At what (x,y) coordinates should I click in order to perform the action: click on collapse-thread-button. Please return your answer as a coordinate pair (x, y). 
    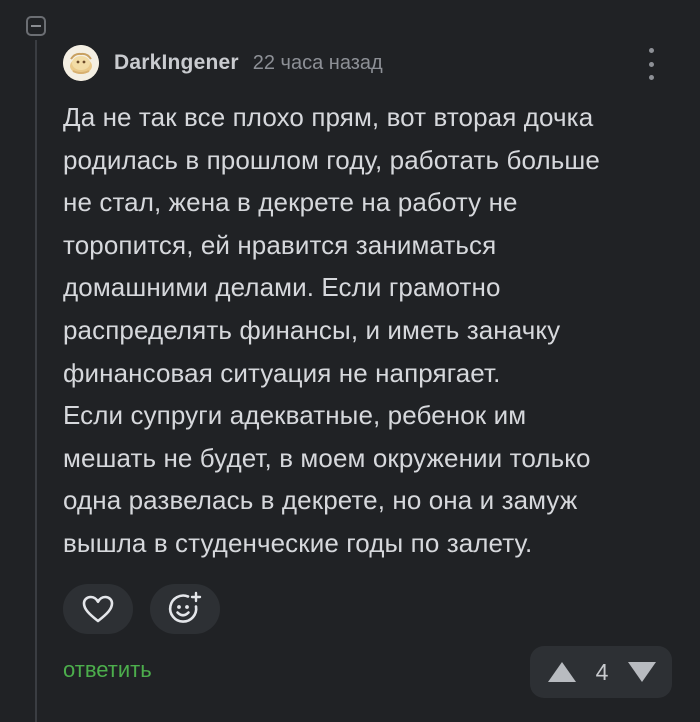
    Looking at the image, I should click on (36, 26).